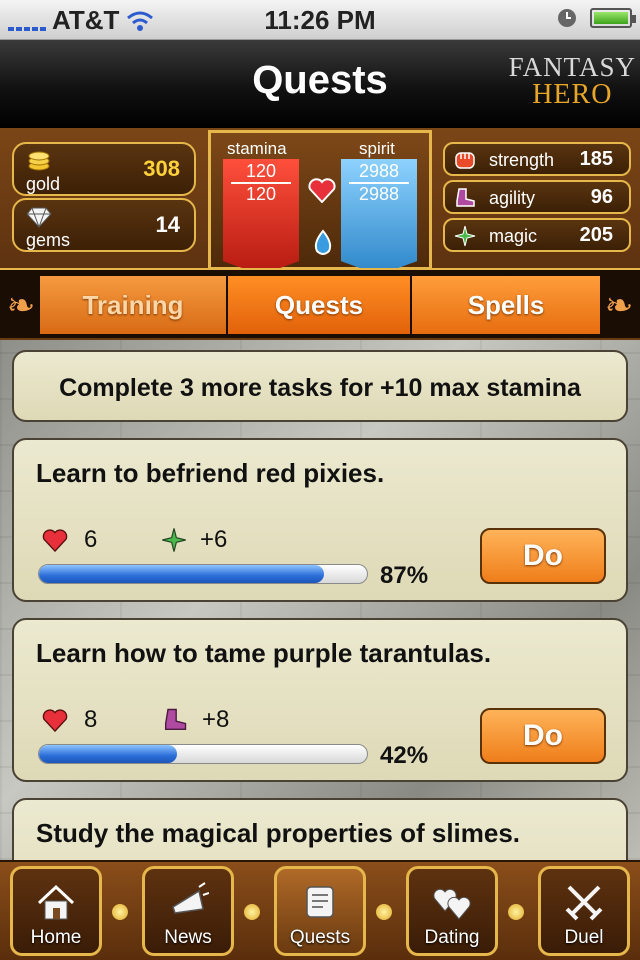 The width and height of the screenshot is (640, 960). I want to click on gems-stat: gems 14, so click(104, 225).